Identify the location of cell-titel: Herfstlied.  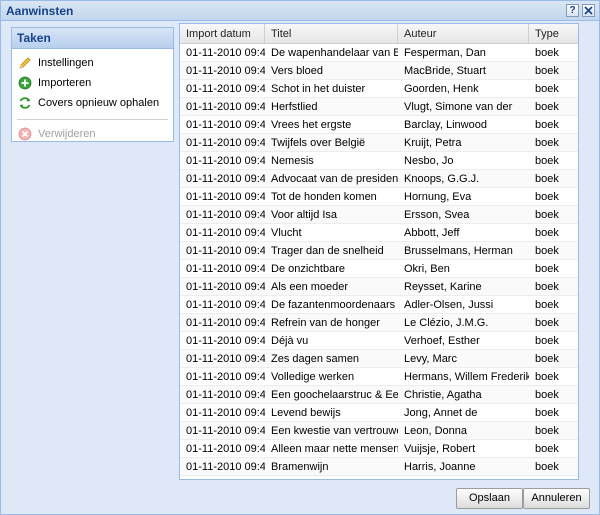
(294, 107).